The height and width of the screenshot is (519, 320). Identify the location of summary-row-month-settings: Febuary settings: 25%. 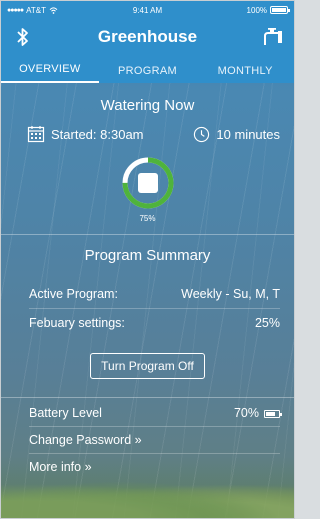
(147, 323).